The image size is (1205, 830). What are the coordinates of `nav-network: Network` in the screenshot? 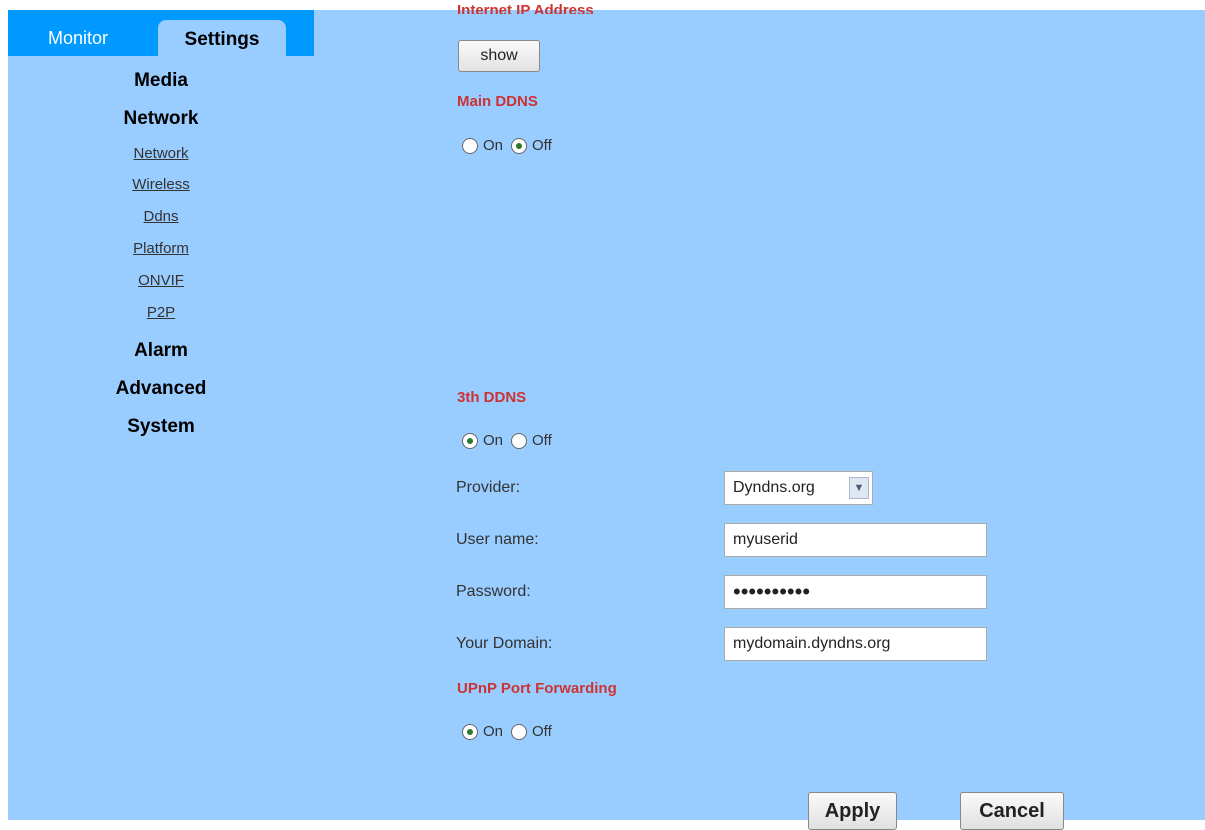 It's located at (161, 119).